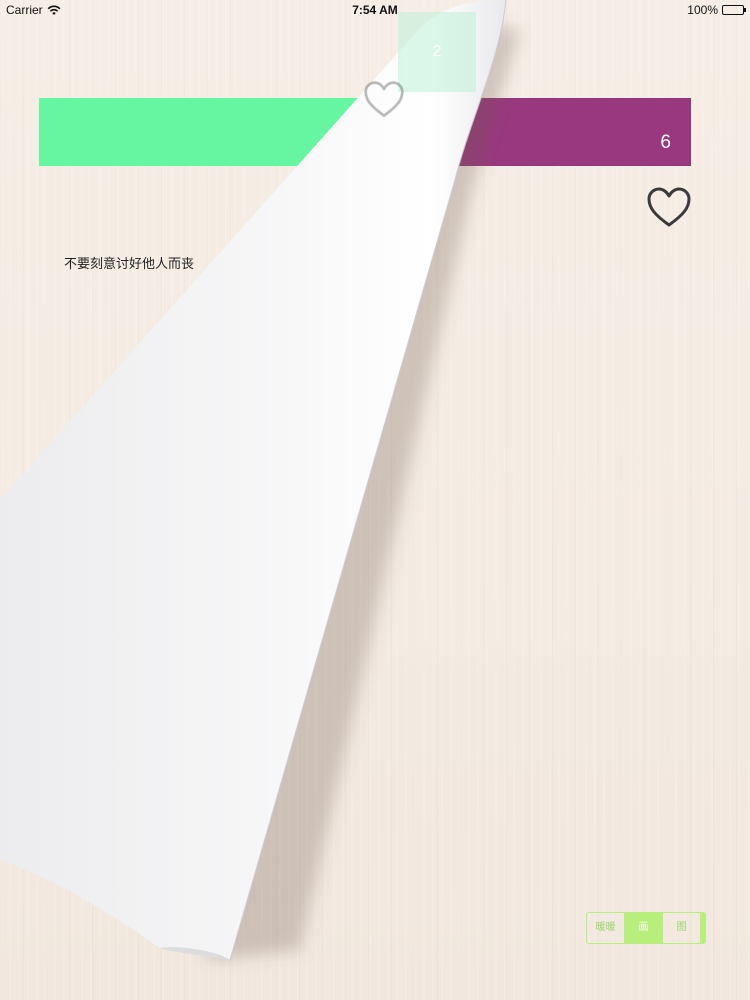  What do you see at coordinates (384, 100) in the screenshot?
I see `curl-heart-icon` at bounding box center [384, 100].